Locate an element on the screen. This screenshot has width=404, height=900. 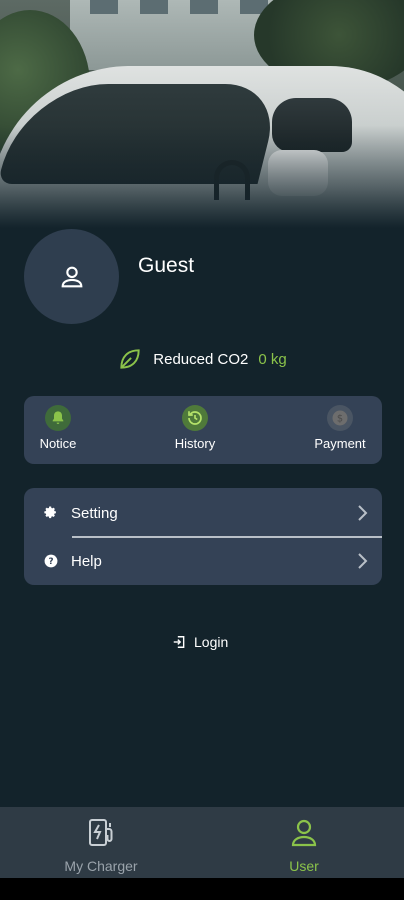
menu-item-label: Help is located at coordinates (86, 561).